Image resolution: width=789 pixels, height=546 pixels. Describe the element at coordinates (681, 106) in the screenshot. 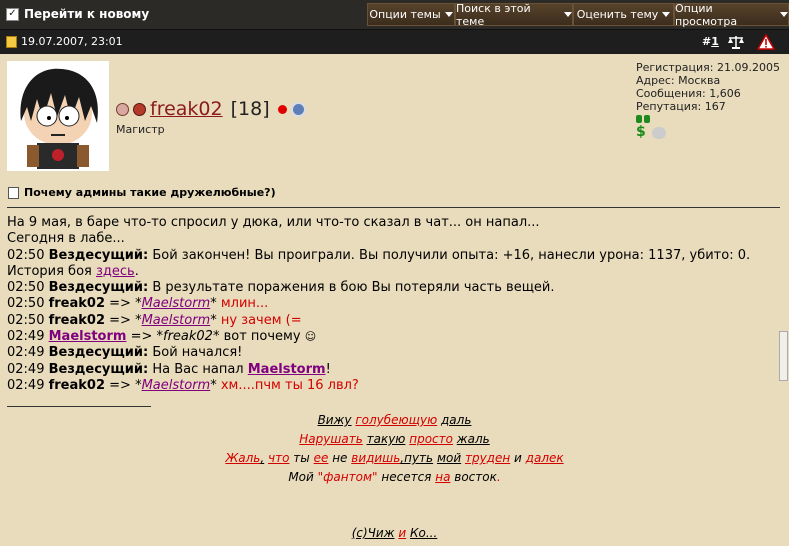

I see `reputation-text: Репутация: 167` at that location.